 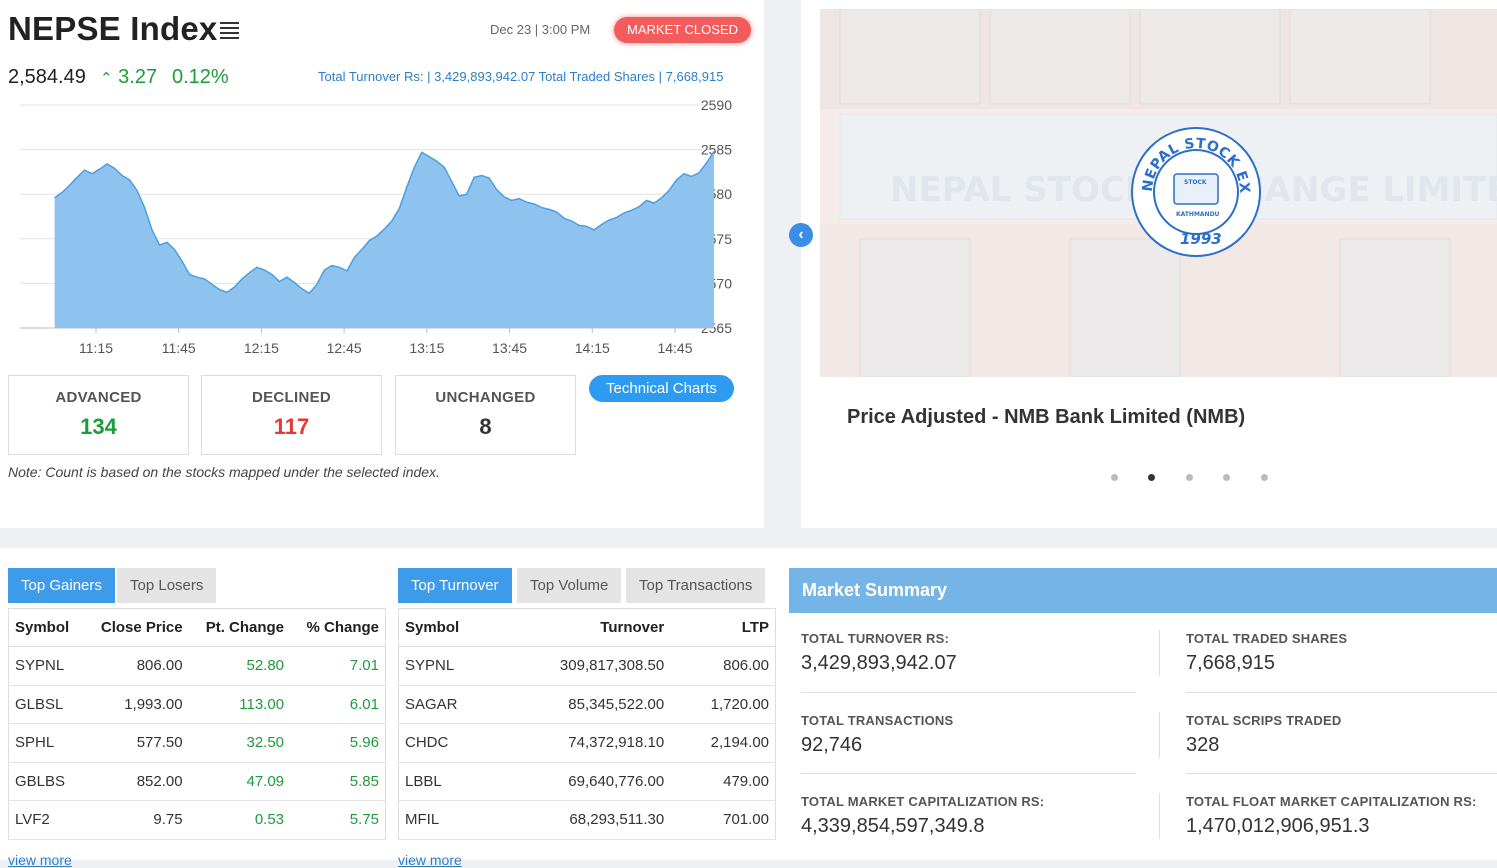 I want to click on total-traded-shares-label: TOTAL TRADED SHARES, so click(x=1267, y=638).